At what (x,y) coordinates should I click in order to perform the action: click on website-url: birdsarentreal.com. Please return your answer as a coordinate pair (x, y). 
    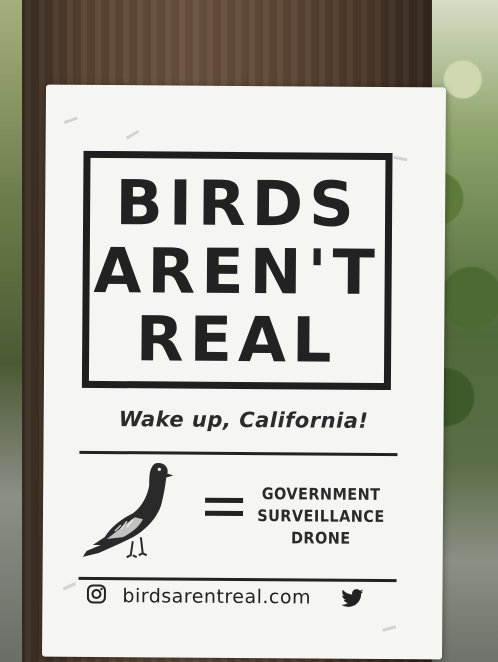
    Looking at the image, I should click on (217, 597).